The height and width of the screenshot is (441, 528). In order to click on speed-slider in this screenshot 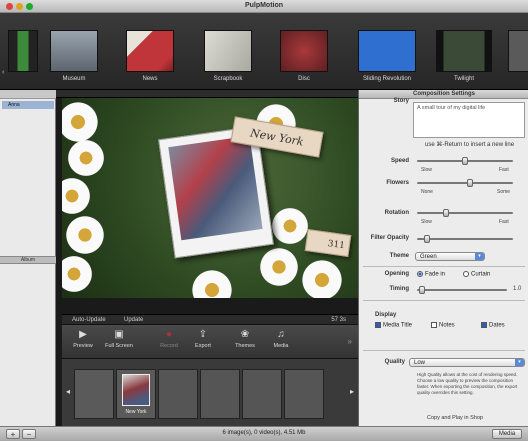, I will do `click(465, 161)`.